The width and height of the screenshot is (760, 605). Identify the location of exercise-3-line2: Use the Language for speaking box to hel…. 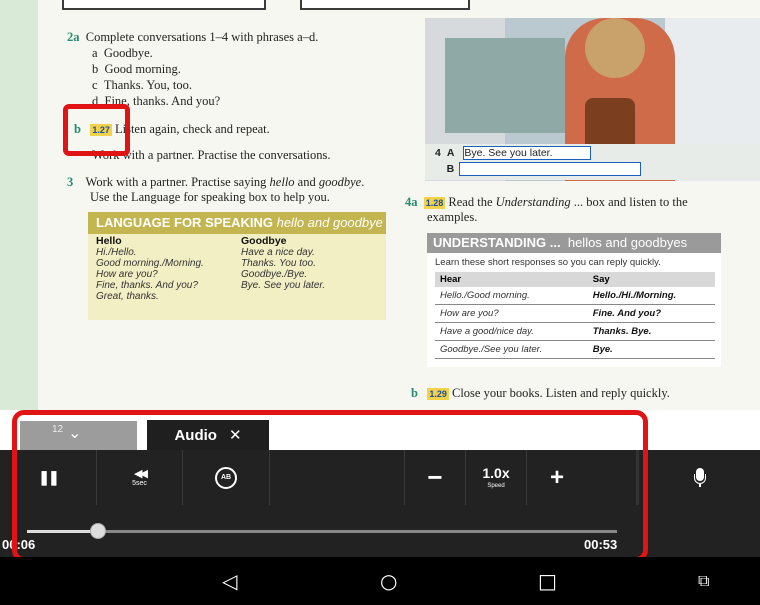
(210, 197).